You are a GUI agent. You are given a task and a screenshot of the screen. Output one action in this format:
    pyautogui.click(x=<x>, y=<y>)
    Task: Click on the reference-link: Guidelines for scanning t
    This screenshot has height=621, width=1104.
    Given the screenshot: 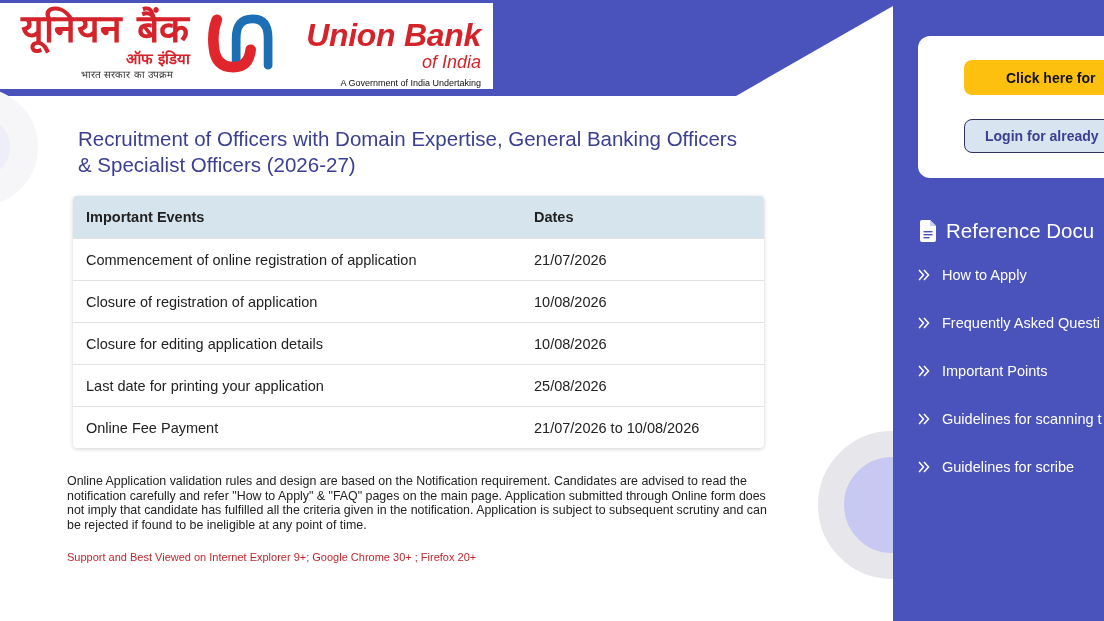 What is the action you would take?
    pyautogui.click(x=1022, y=418)
    